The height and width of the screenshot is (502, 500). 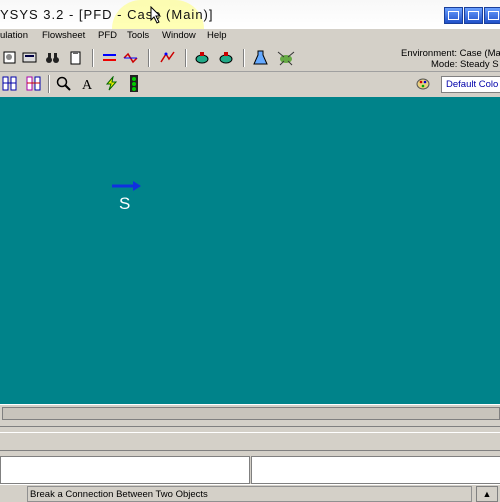 I want to click on window-tile-button, so click(x=453, y=15).